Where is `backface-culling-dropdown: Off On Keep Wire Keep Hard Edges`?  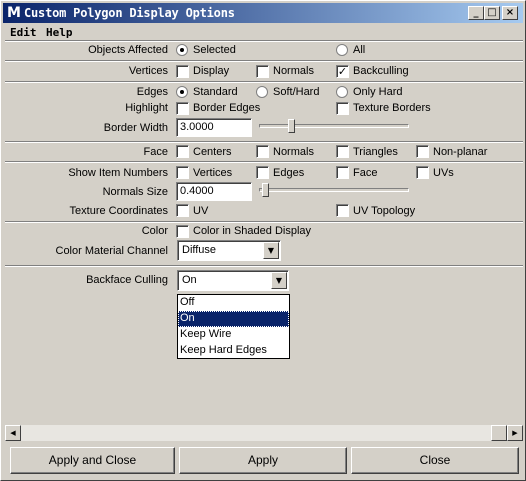 backface-culling-dropdown: Off On Keep Wire Keep Hard Edges is located at coordinates (233, 326).